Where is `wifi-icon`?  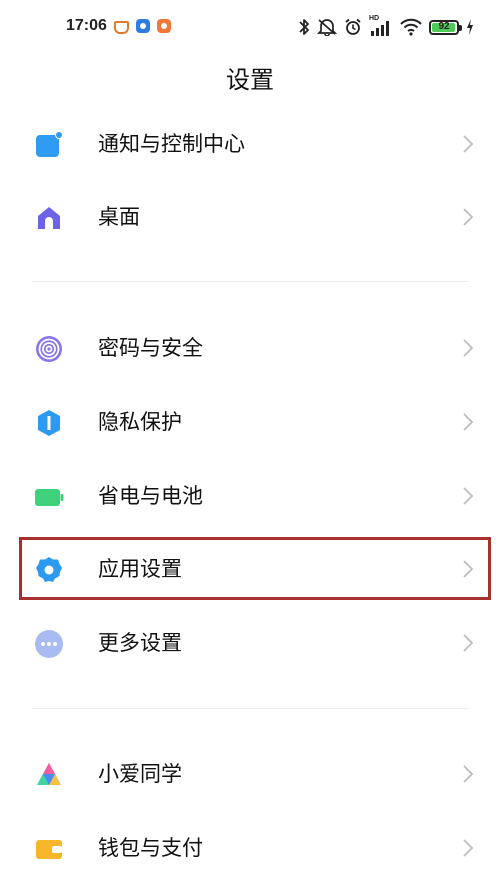
wifi-icon is located at coordinates (411, 27).